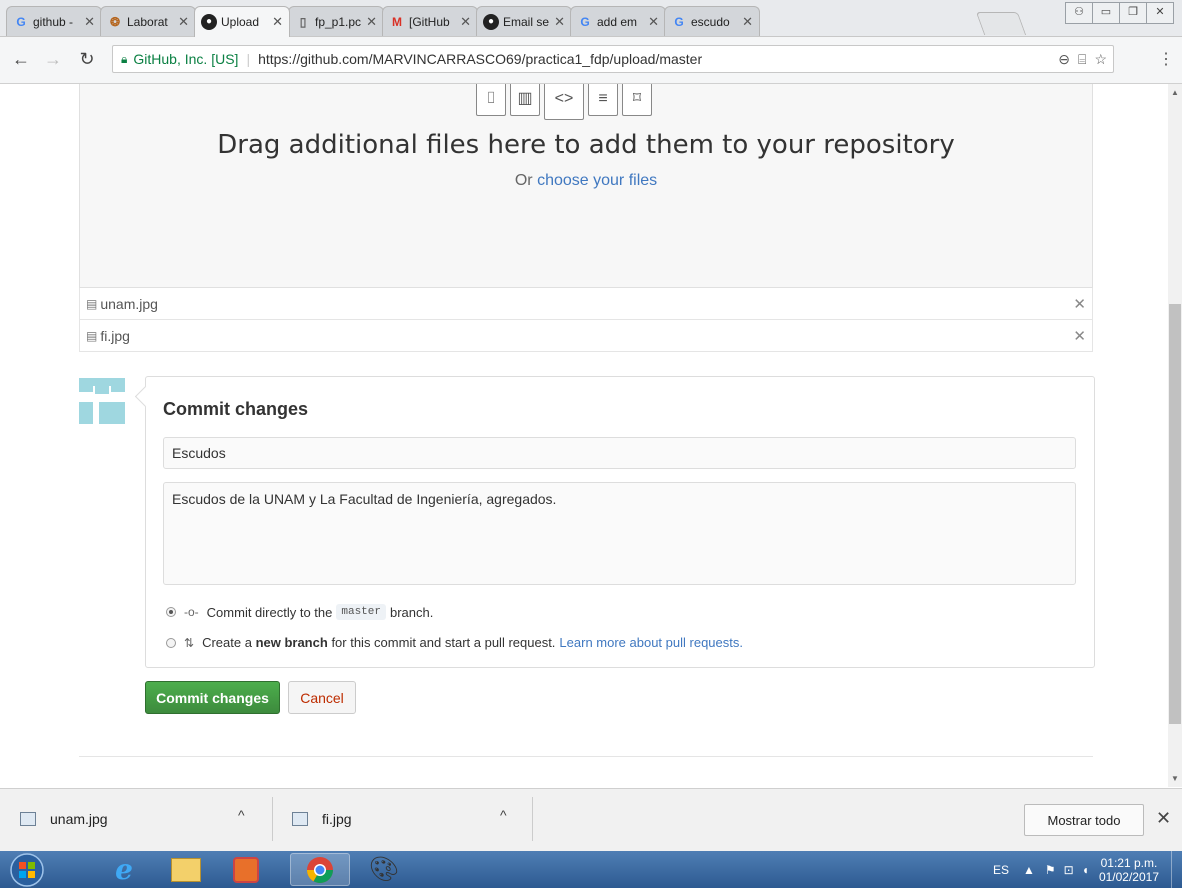 This screenshot has width=1182, height=888. What do you see at coordinates (1175, 514) in the screenshot?
I see `scrollbar-thumb` at bounding box center [1175, 514].